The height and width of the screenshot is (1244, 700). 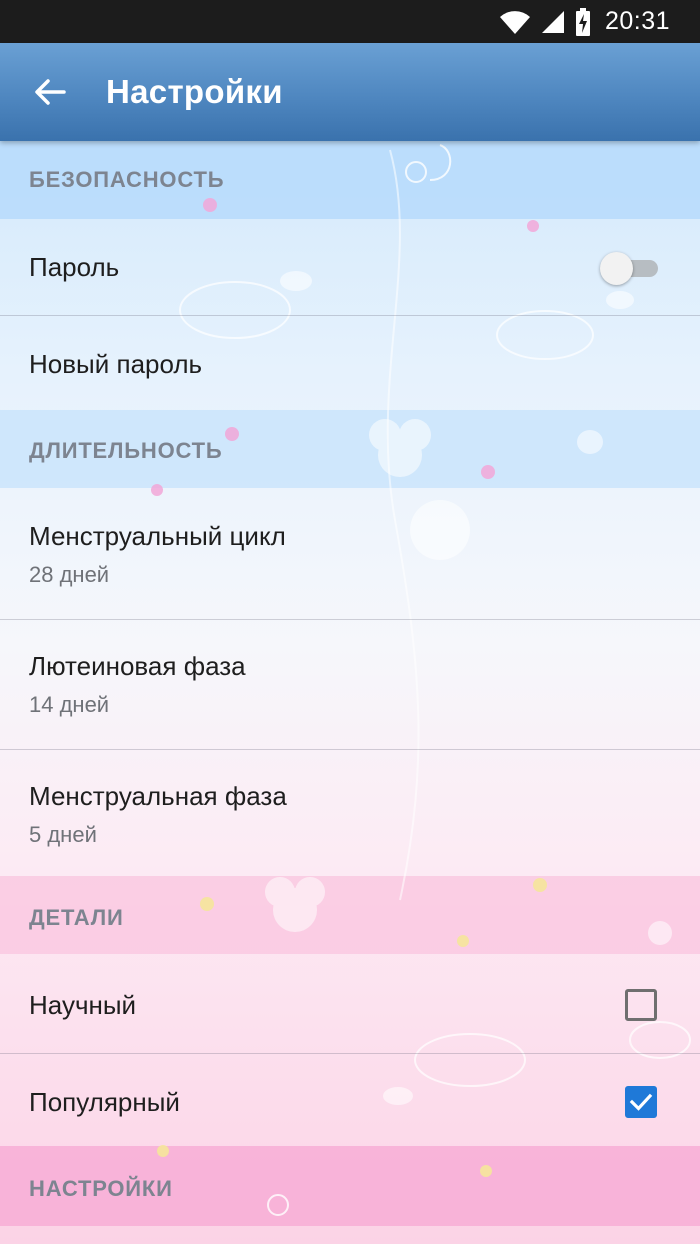 What do you see at coordinates (116, 363) in the screenshot?
I see `setting-new-password-label: Новый пароль` at bounding box center [116, 363].